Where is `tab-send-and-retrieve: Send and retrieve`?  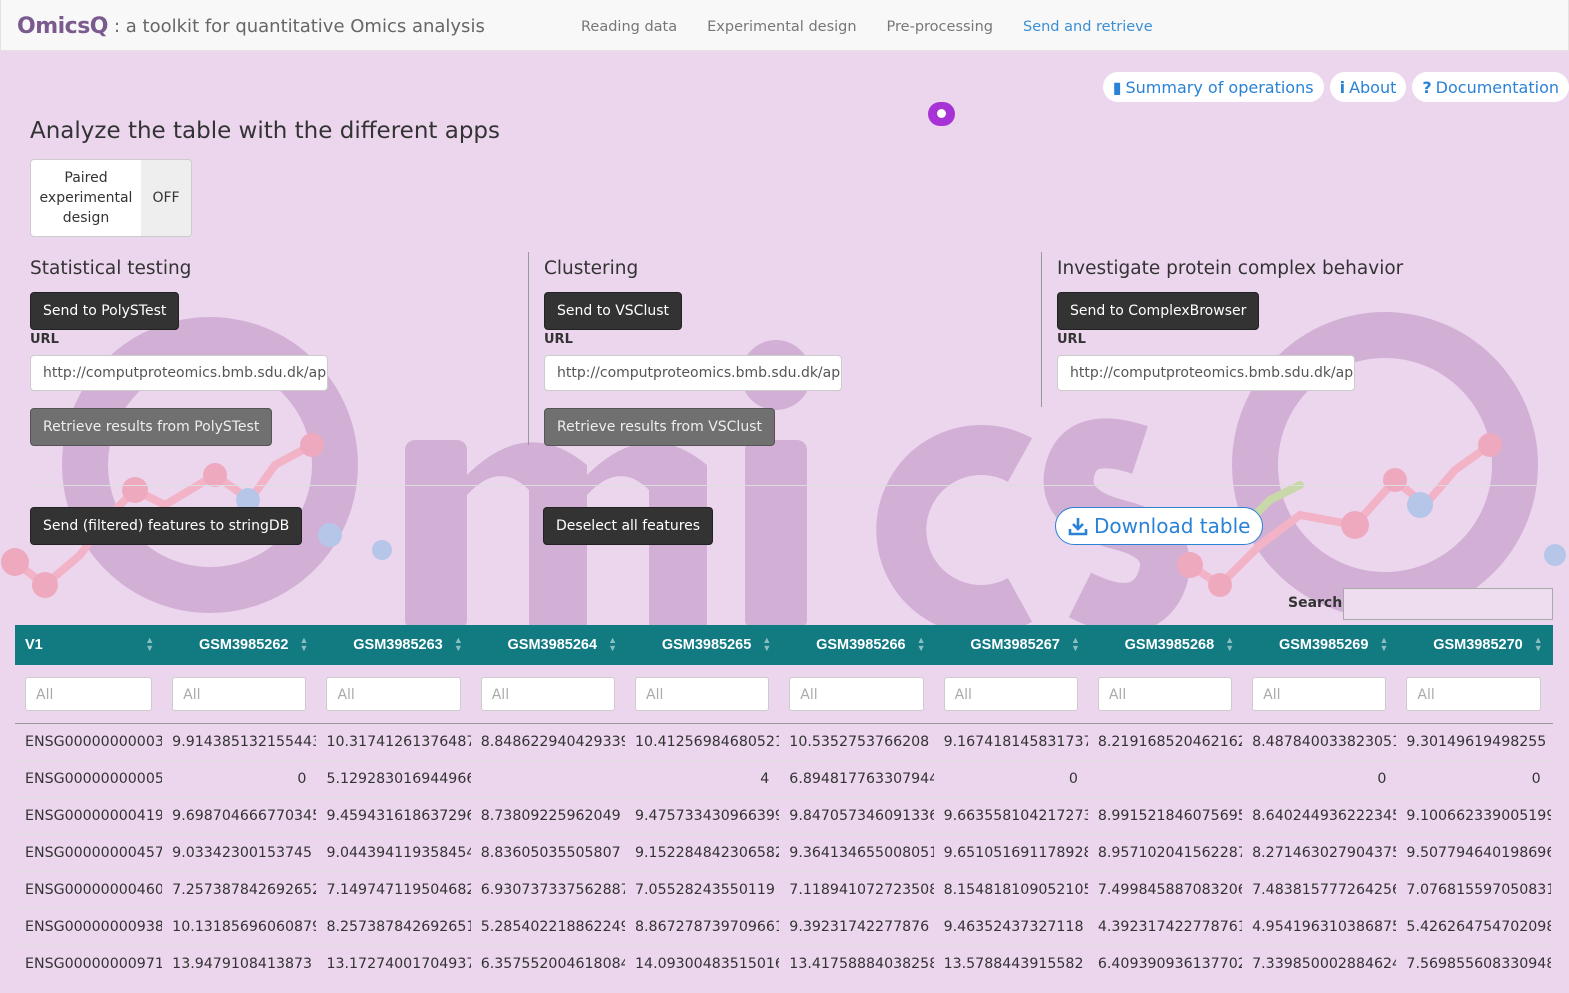 tab-send-and-retrieve: Send and retrieve is located at coordinates (1088, 25).